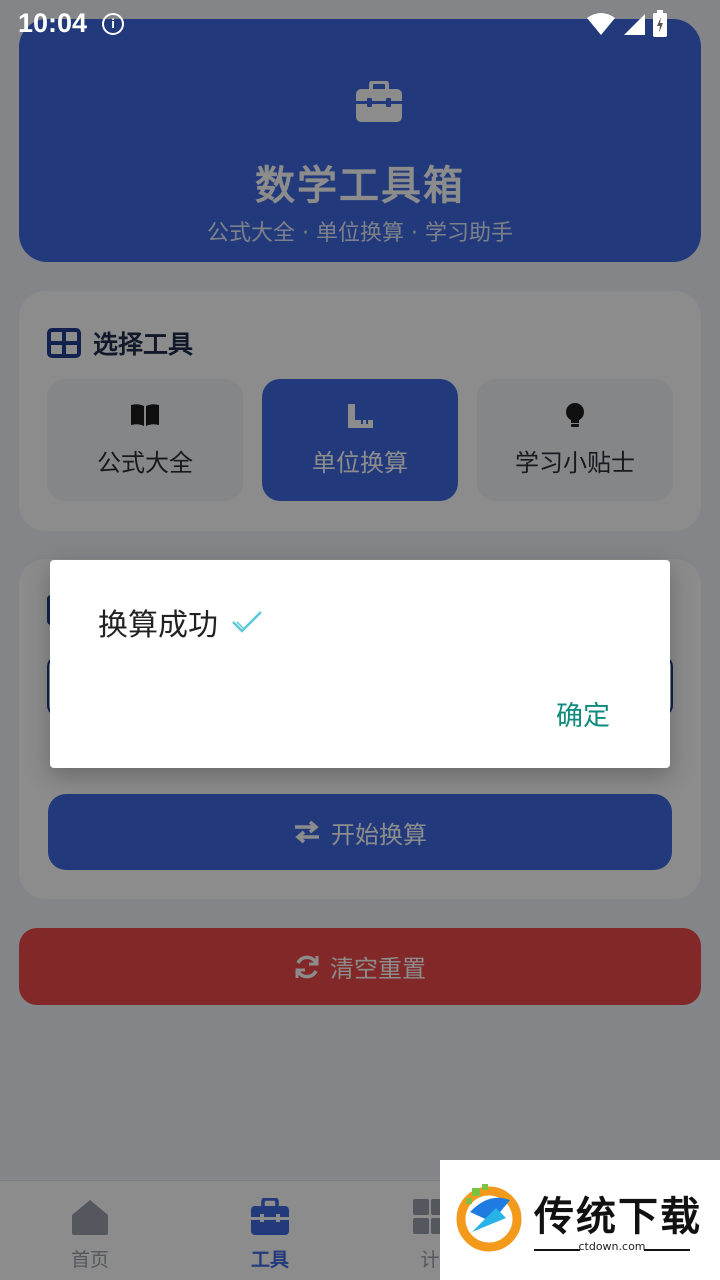 This screenshot has width=720, height=1280. I want to click on dialog-message: 换算成功, so click(158, 625).